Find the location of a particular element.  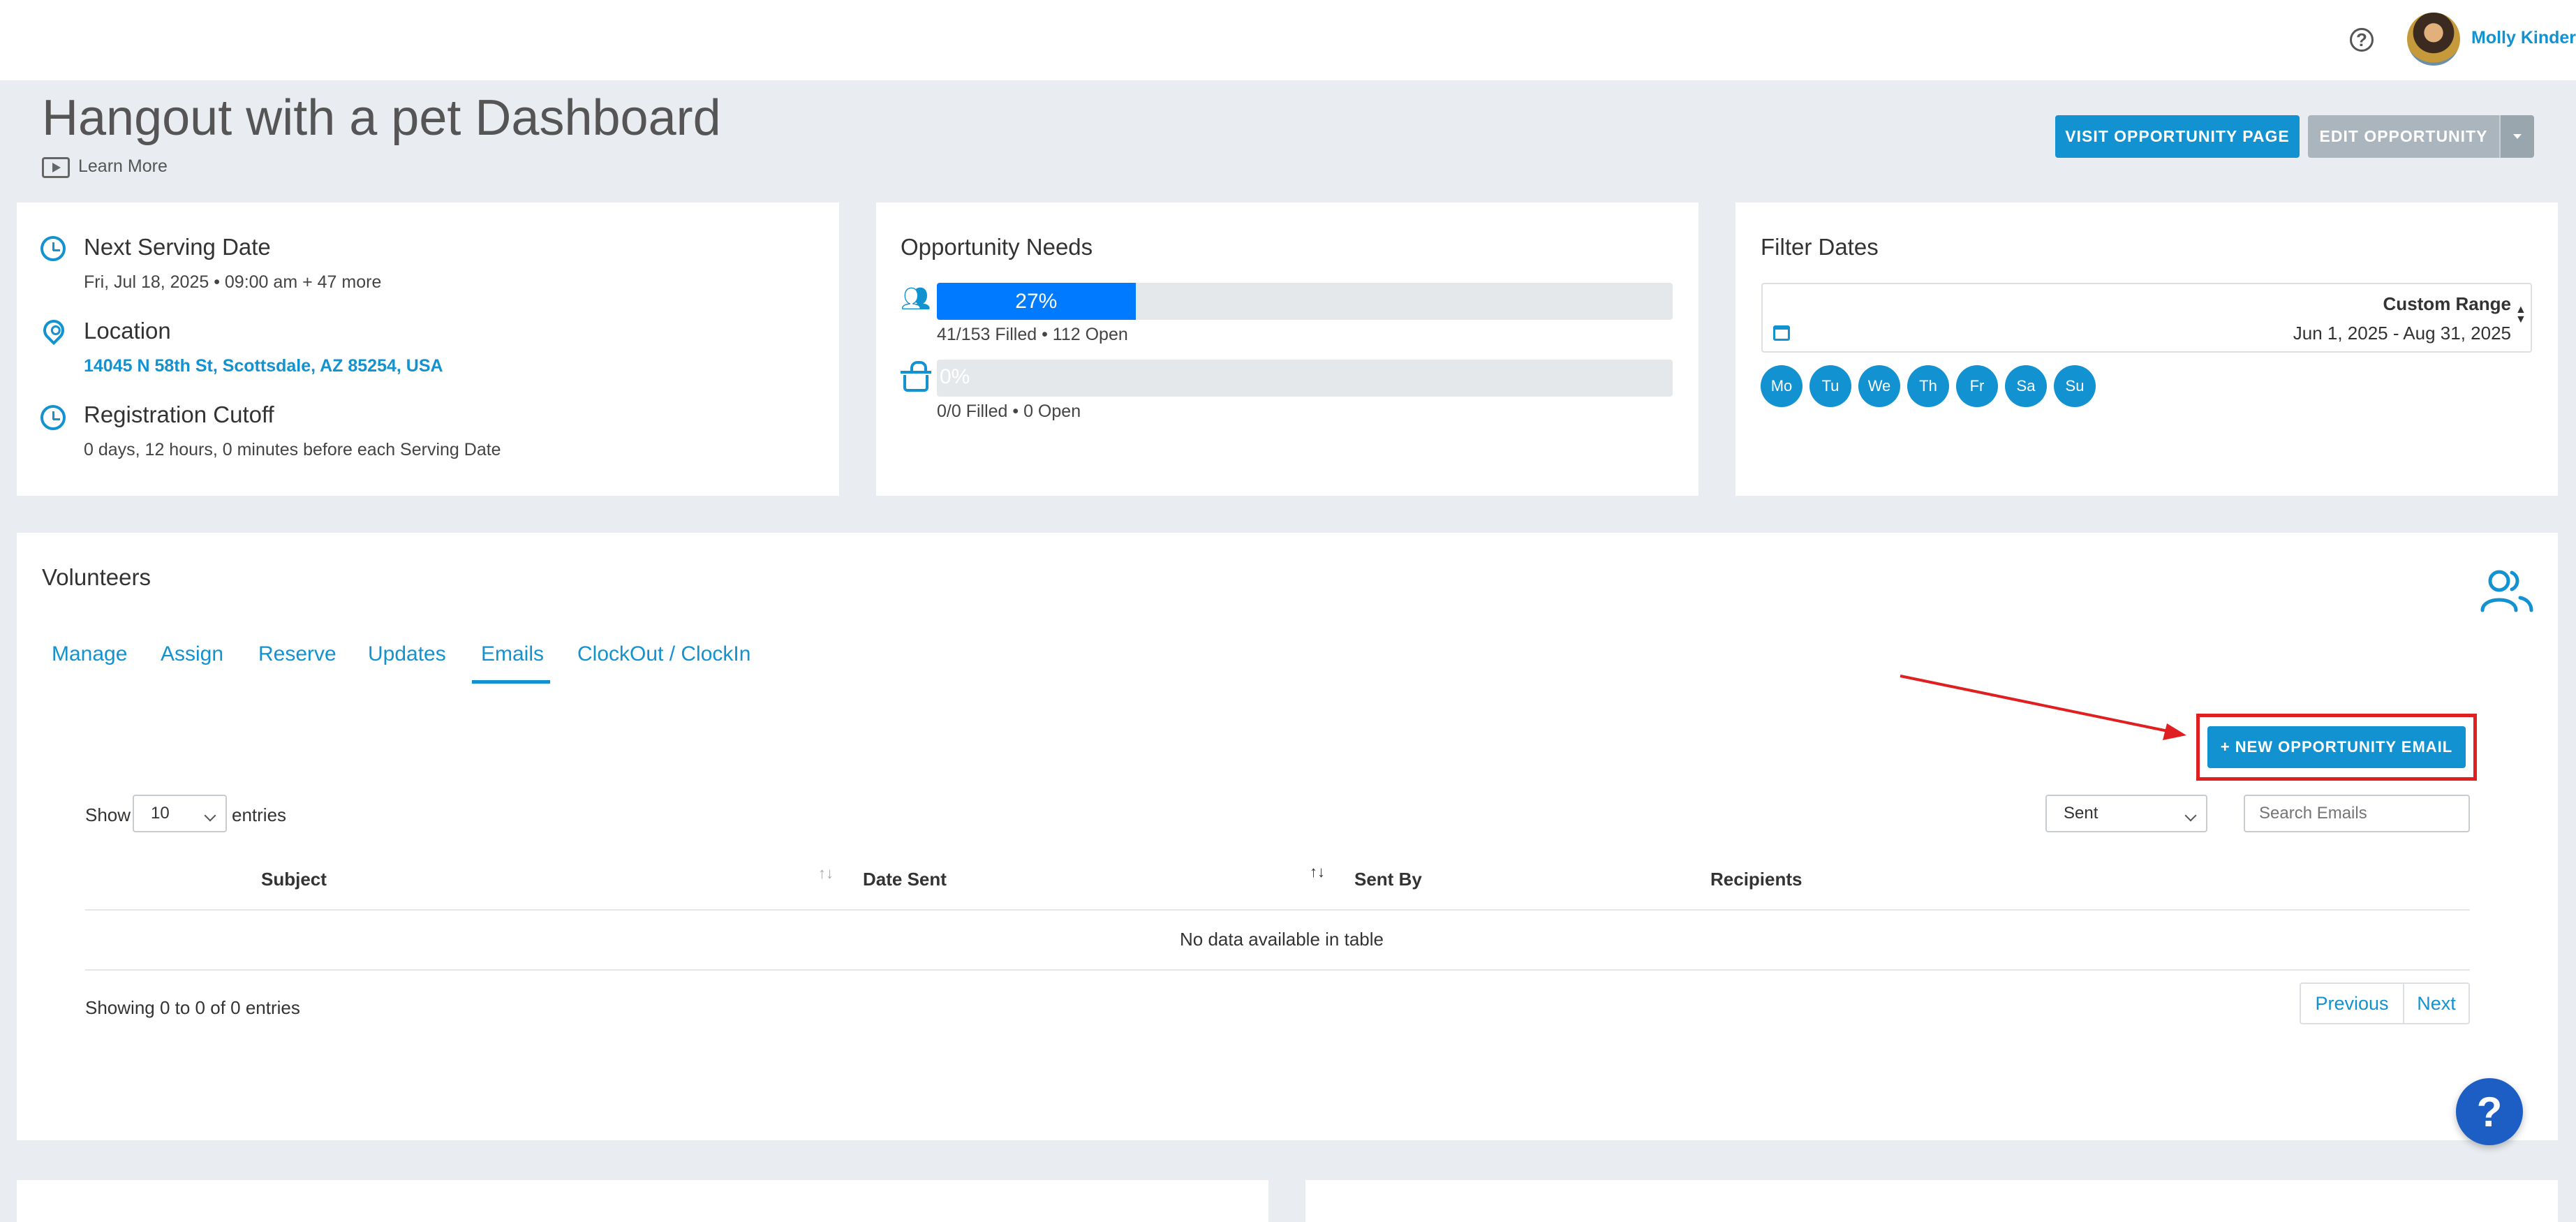

sort-icon: ↑↓ is located at coordinates (826, 873).